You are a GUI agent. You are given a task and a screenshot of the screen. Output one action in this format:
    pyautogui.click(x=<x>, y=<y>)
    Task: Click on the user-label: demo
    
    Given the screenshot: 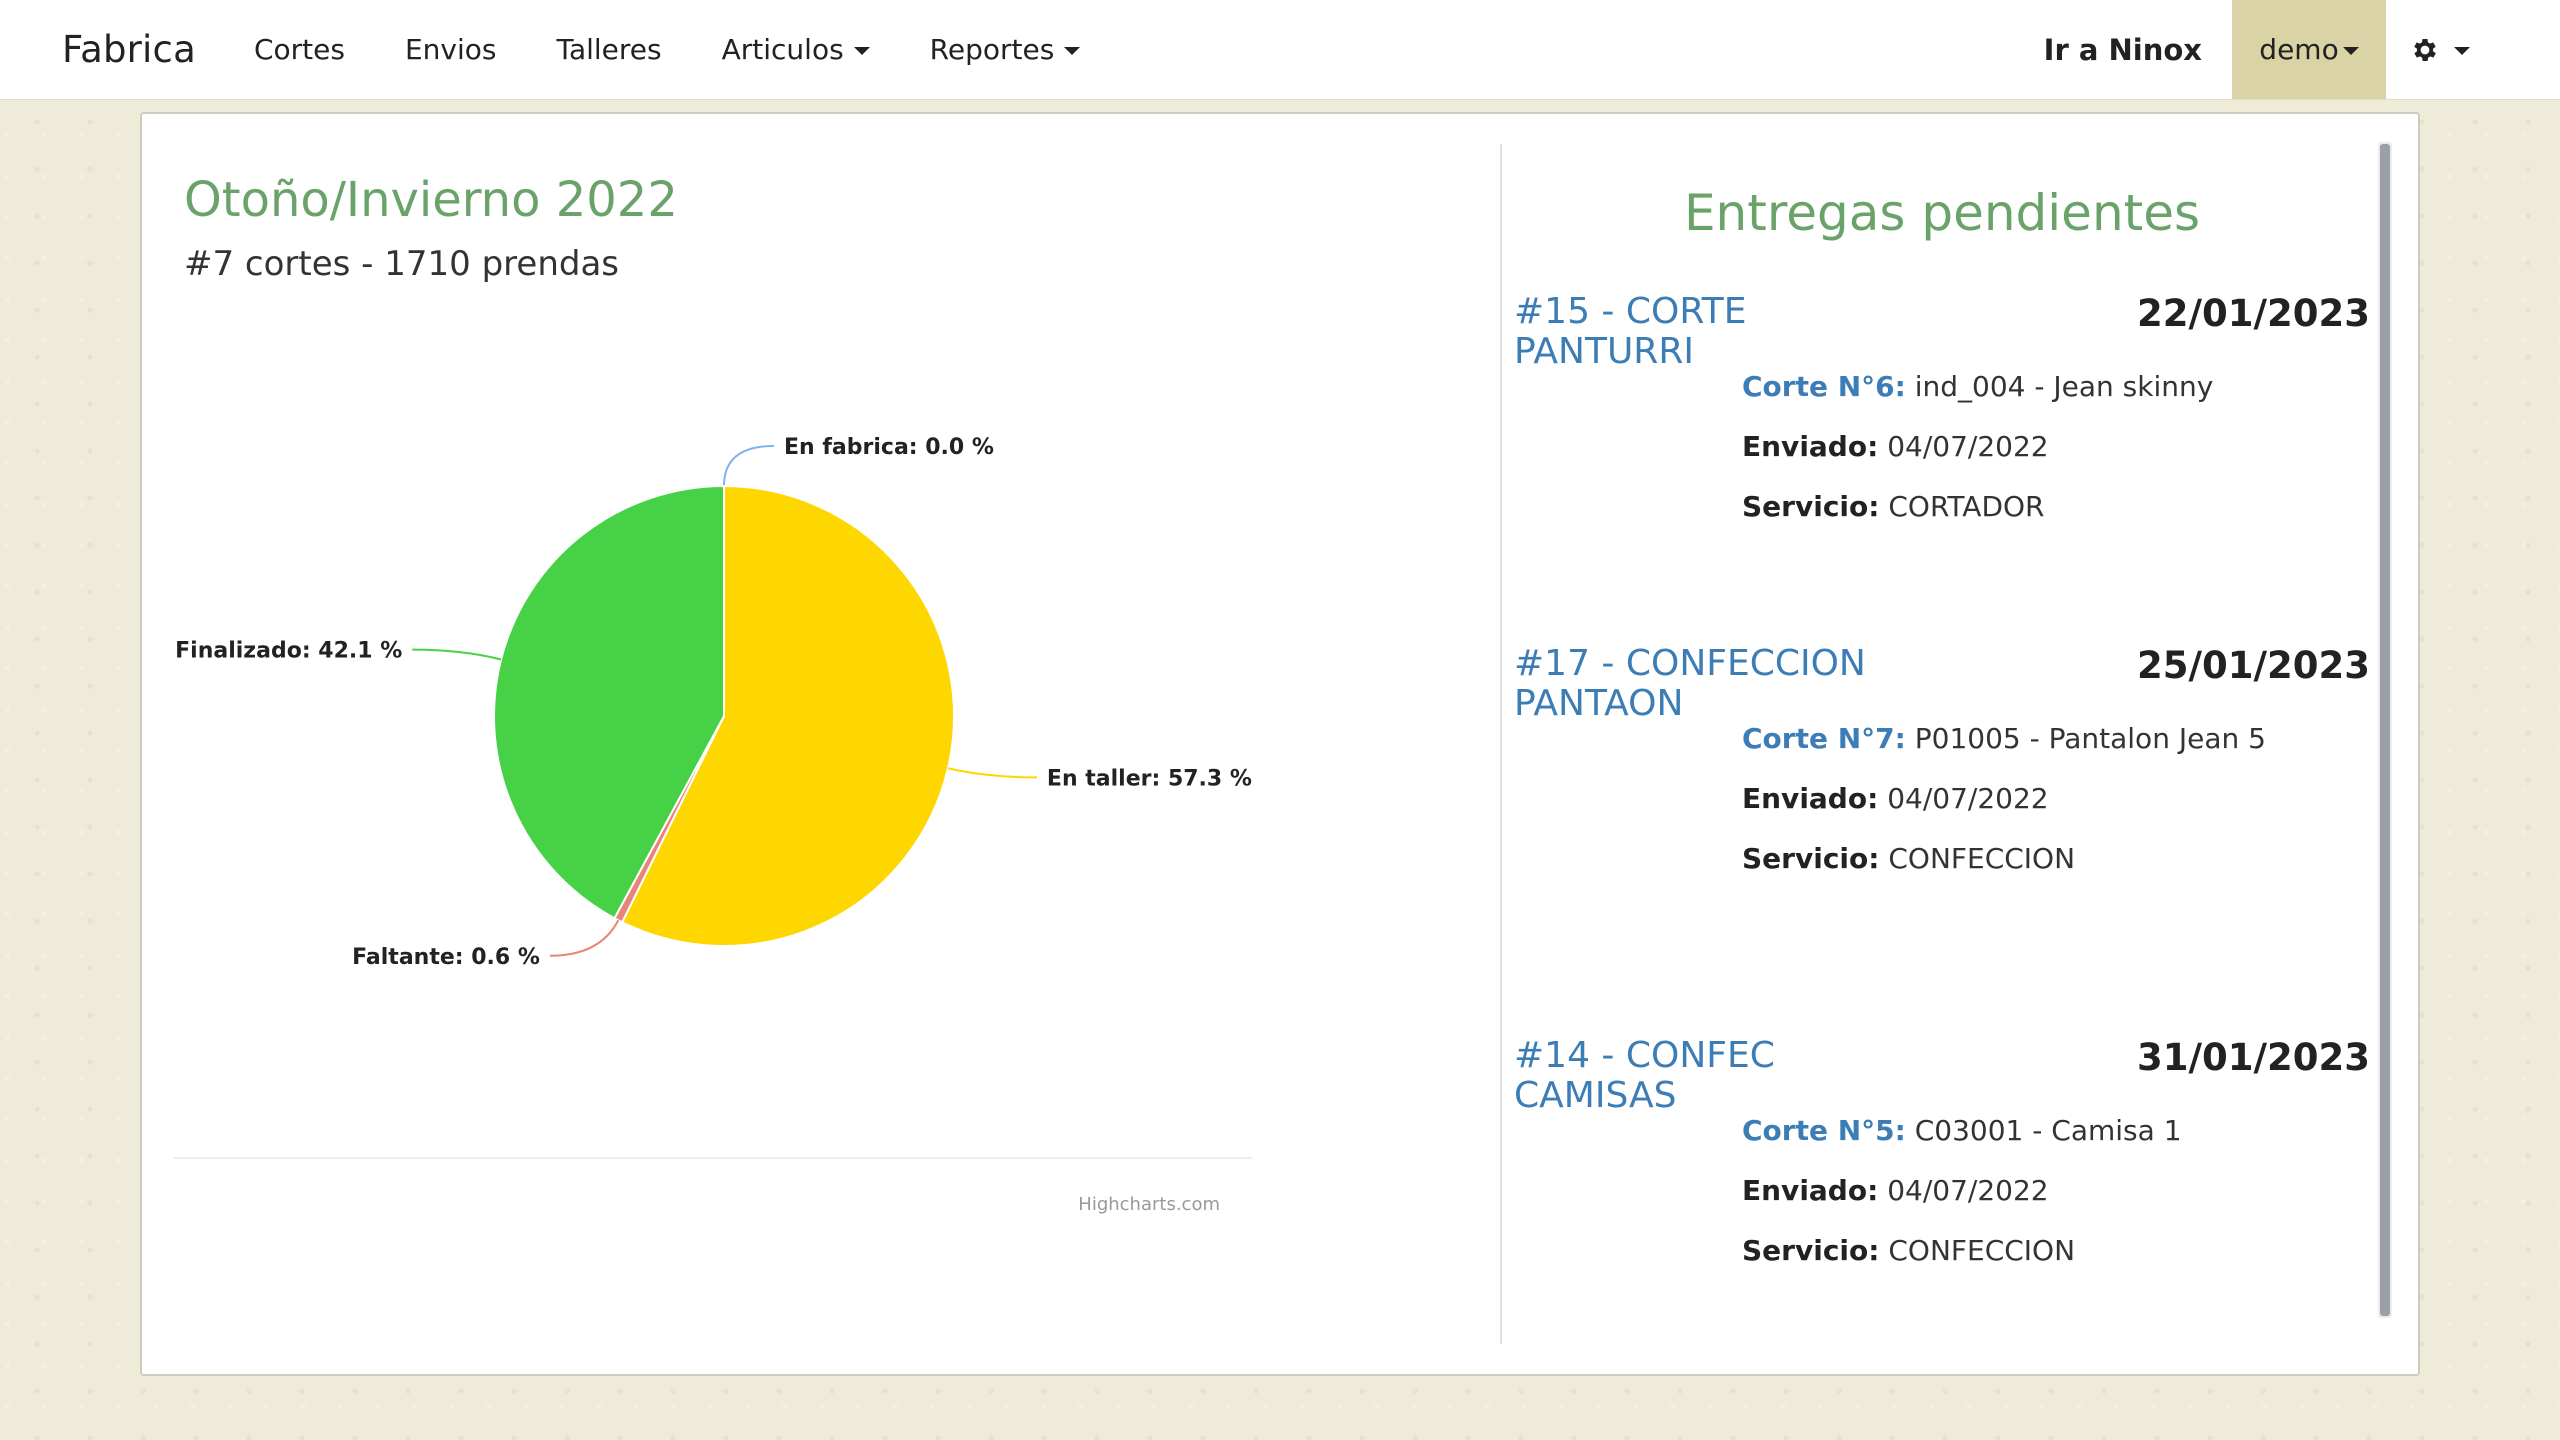 What is the action you would take?
    pyautogui.click(x=2299, y=49)
    